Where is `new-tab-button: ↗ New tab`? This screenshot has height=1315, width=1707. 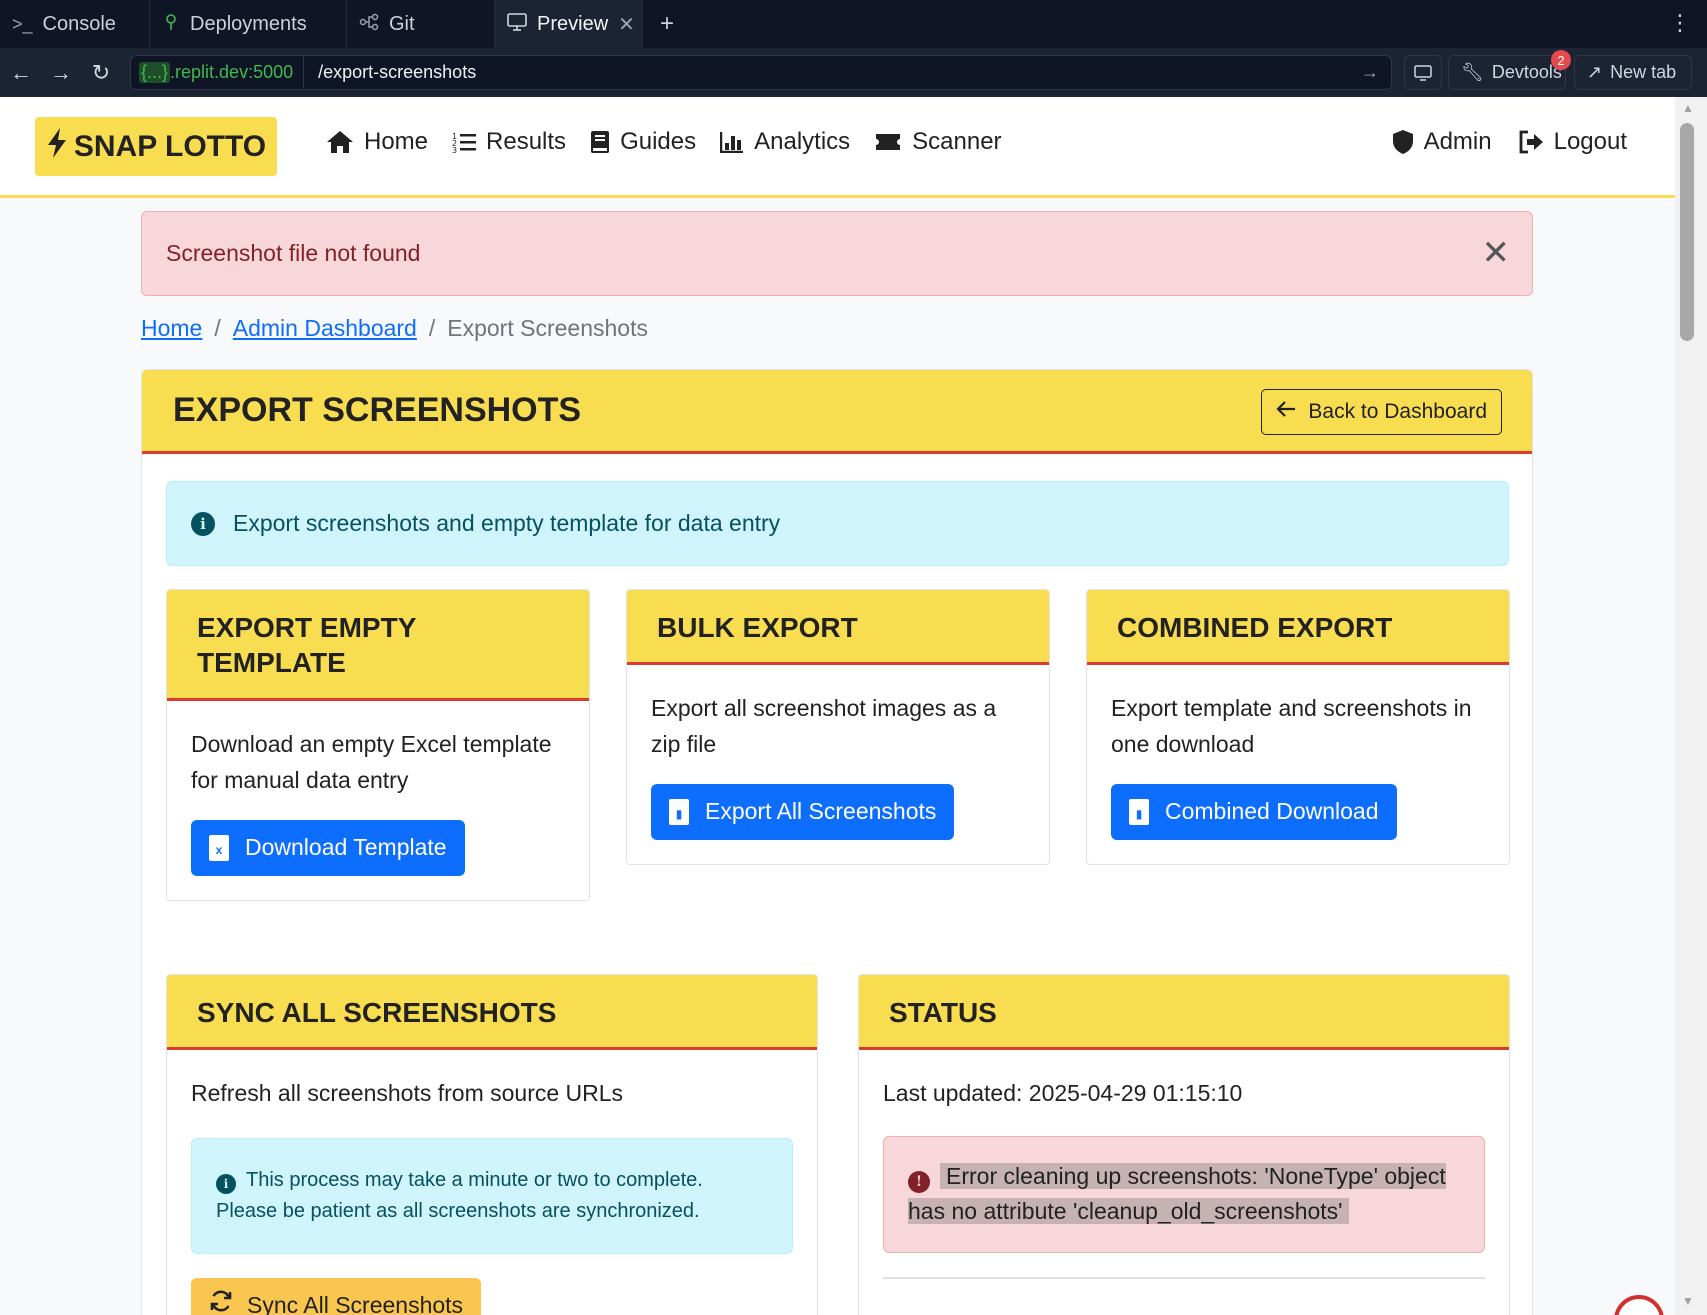 new-tab-button: ↗ New tab is located at coordinates (1633, 72).